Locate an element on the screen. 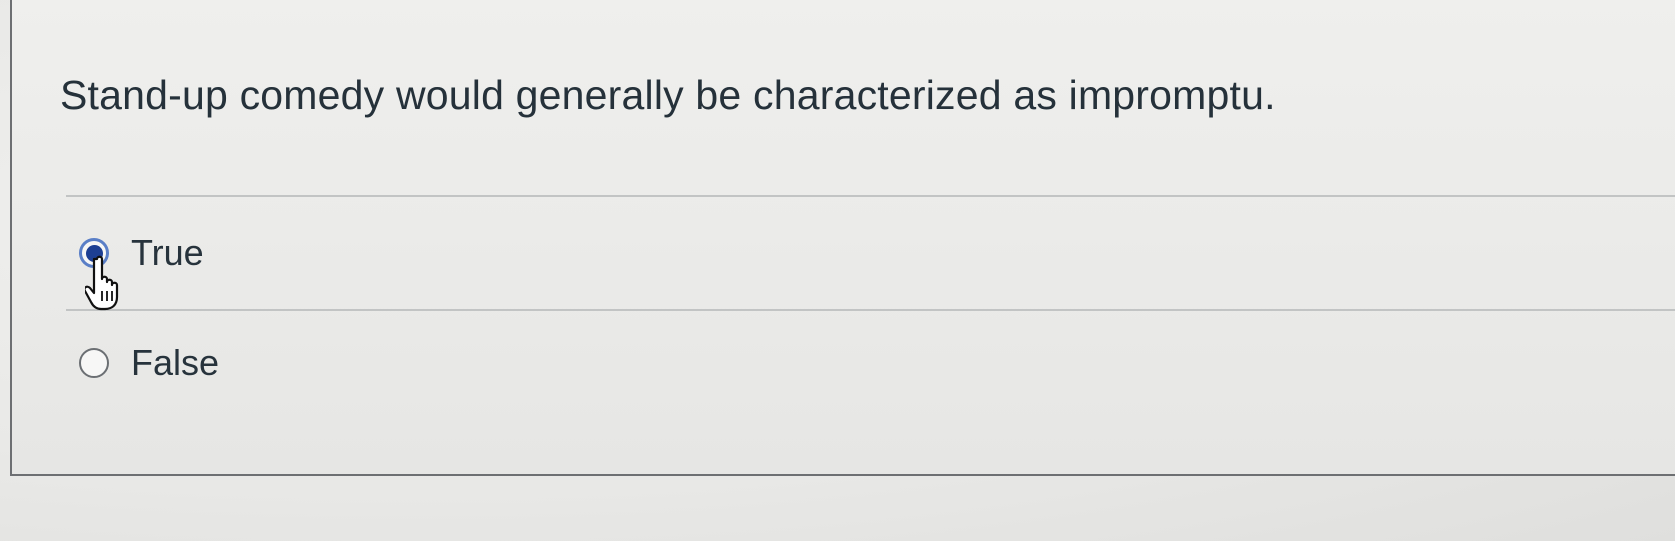 Image resolution: width=1675 pixels, height=541 pixels. answer-true: True is located at coordinates (141, 253).